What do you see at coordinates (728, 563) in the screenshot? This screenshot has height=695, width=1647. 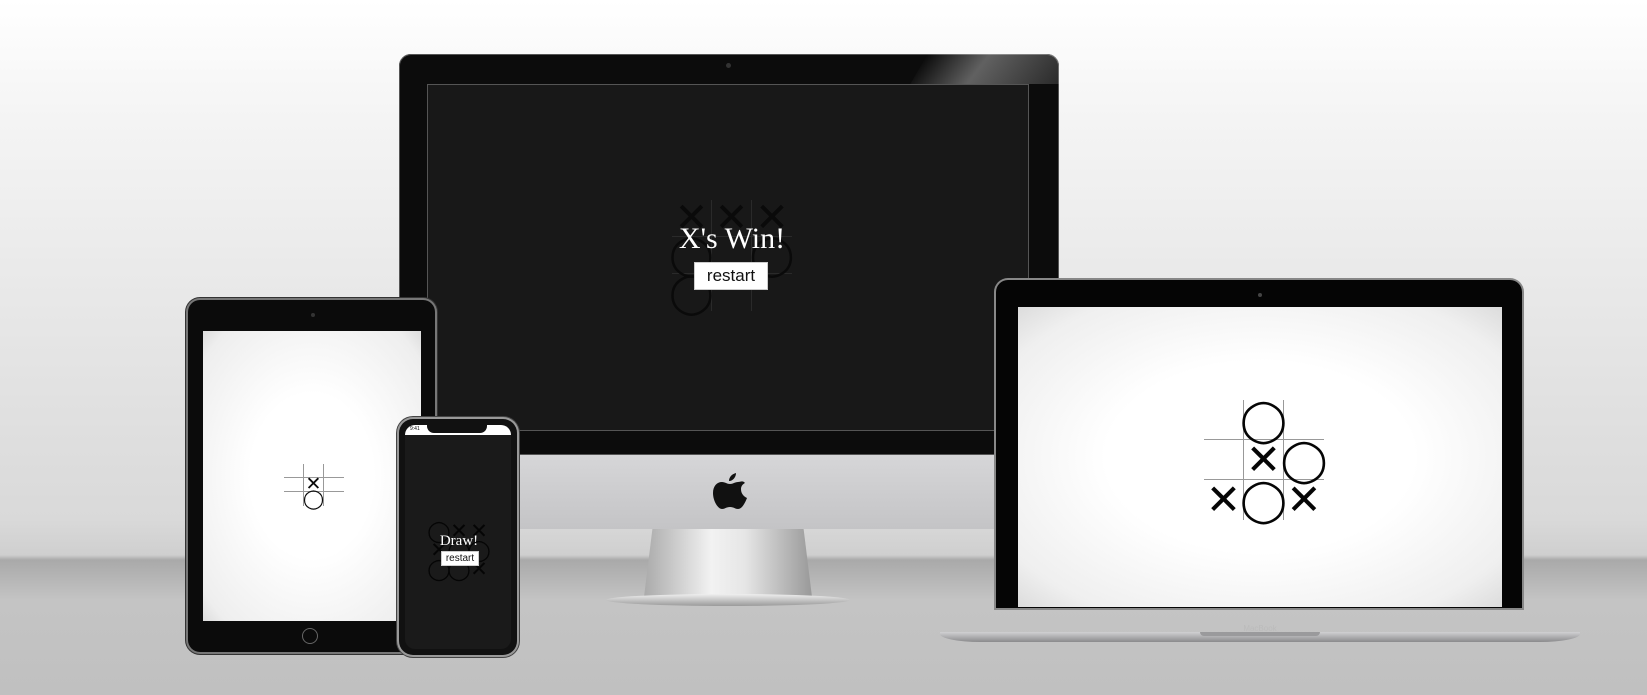 I see `imac-stand-neck` at bounding box center [728, 563].